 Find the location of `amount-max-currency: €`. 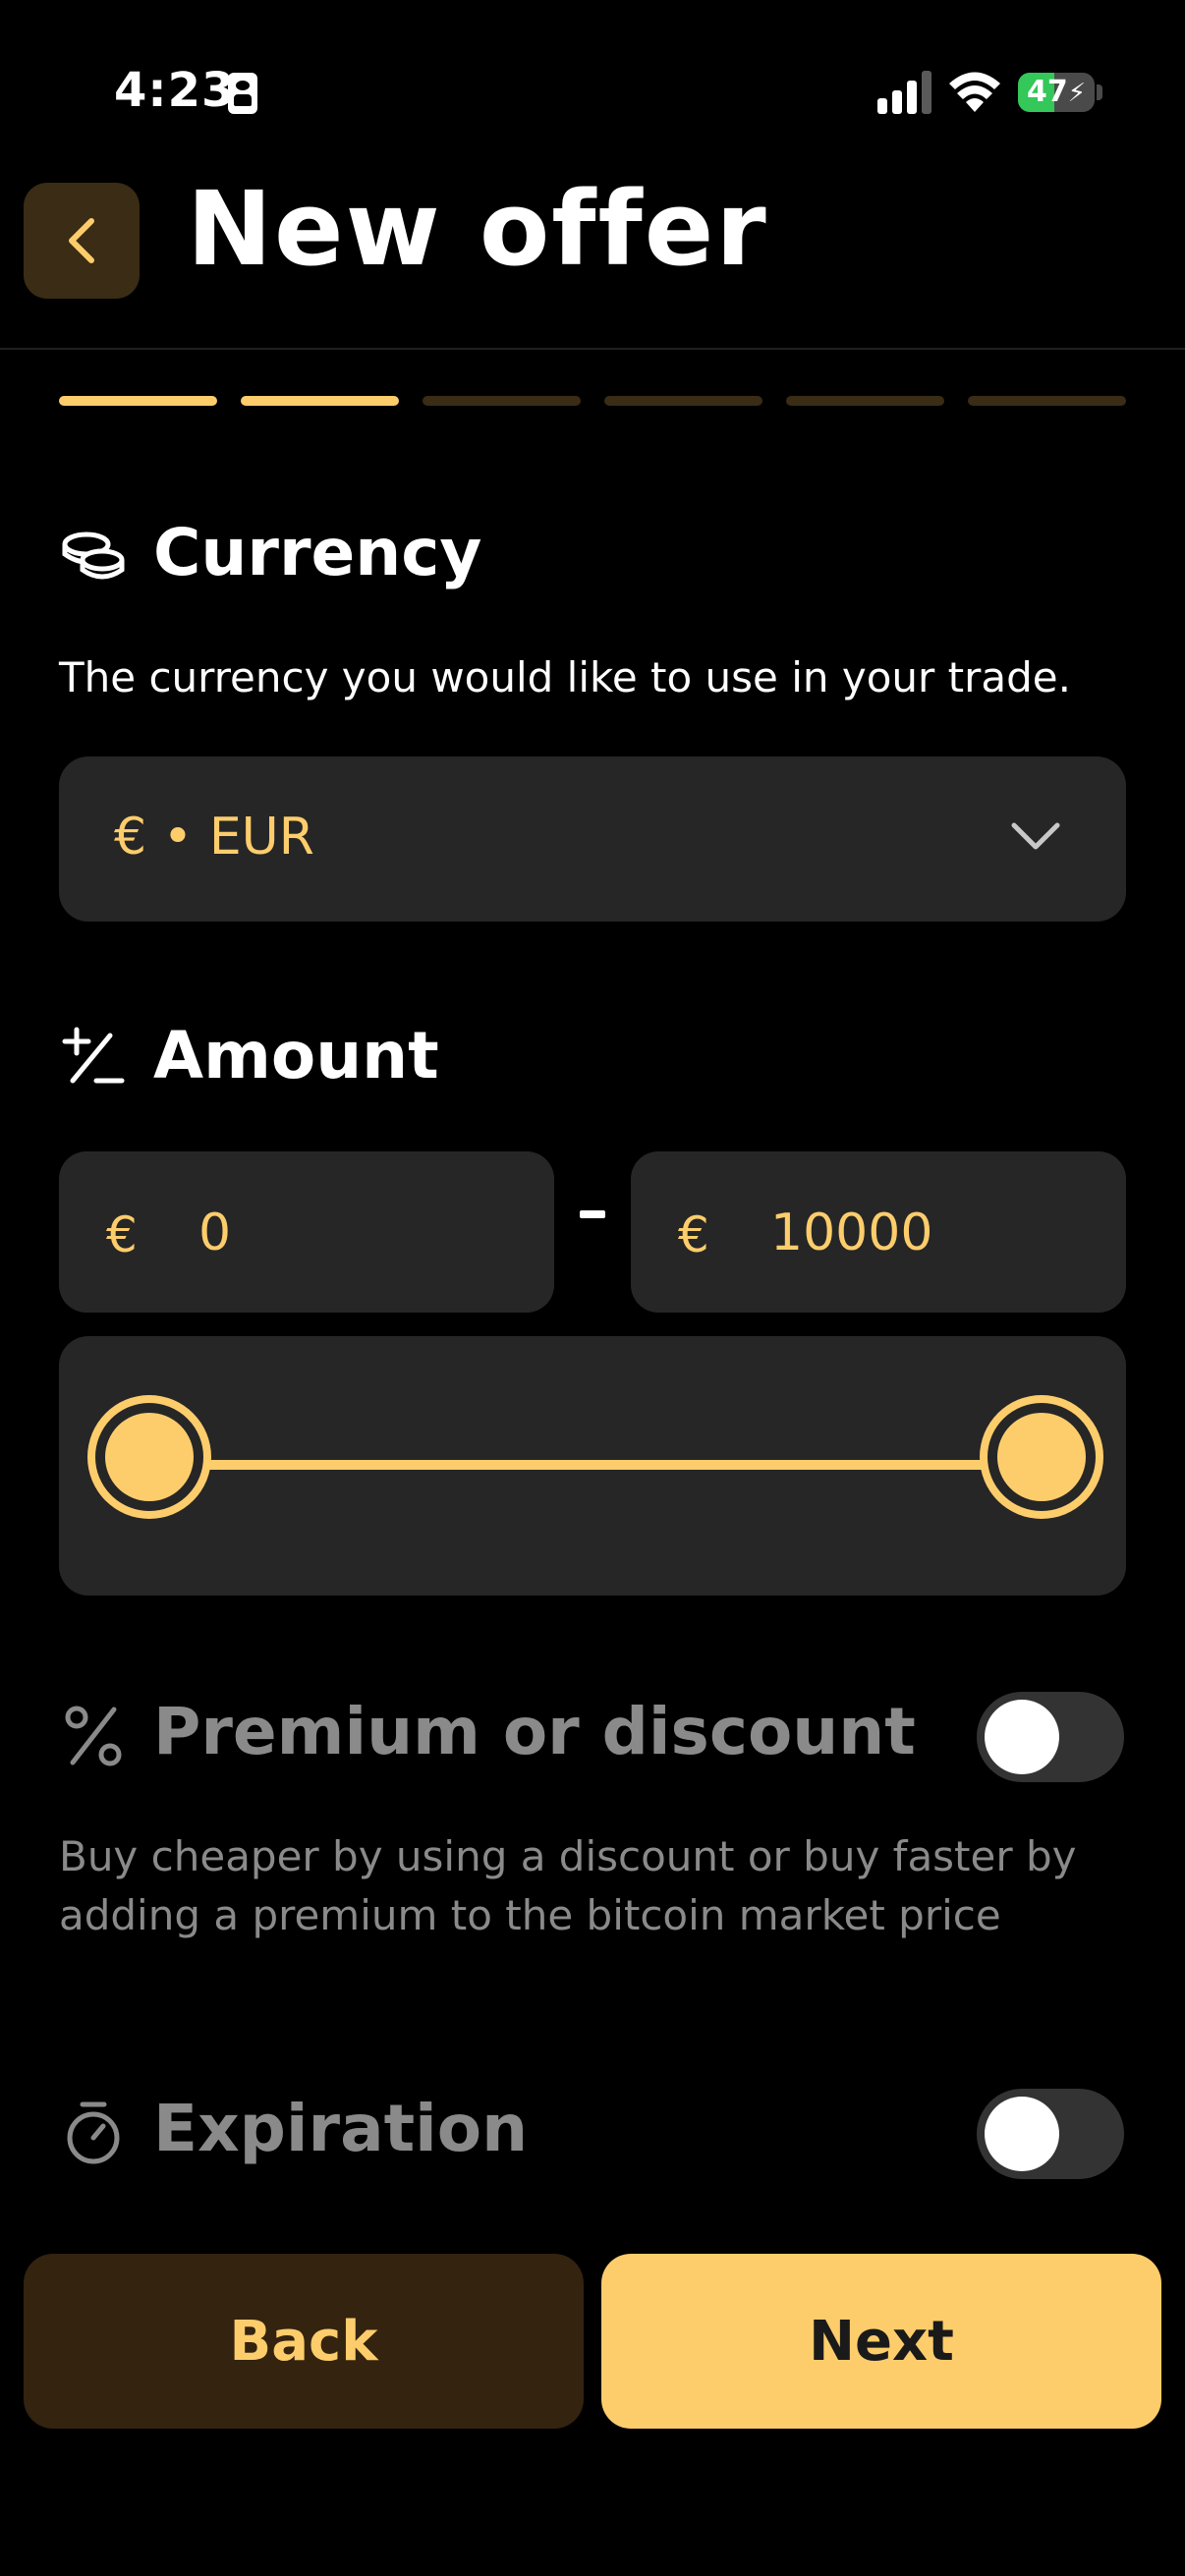

amount-max-currency: € is located at coordinates (693, 1234).